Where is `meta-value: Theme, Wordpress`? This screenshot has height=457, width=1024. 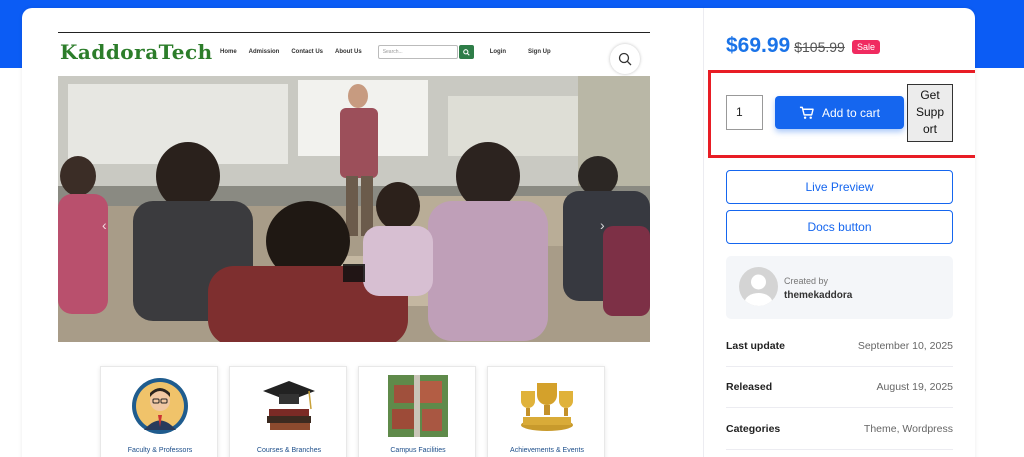 meta-value: Theme, Wordpress is located at coordinates (908, 429).